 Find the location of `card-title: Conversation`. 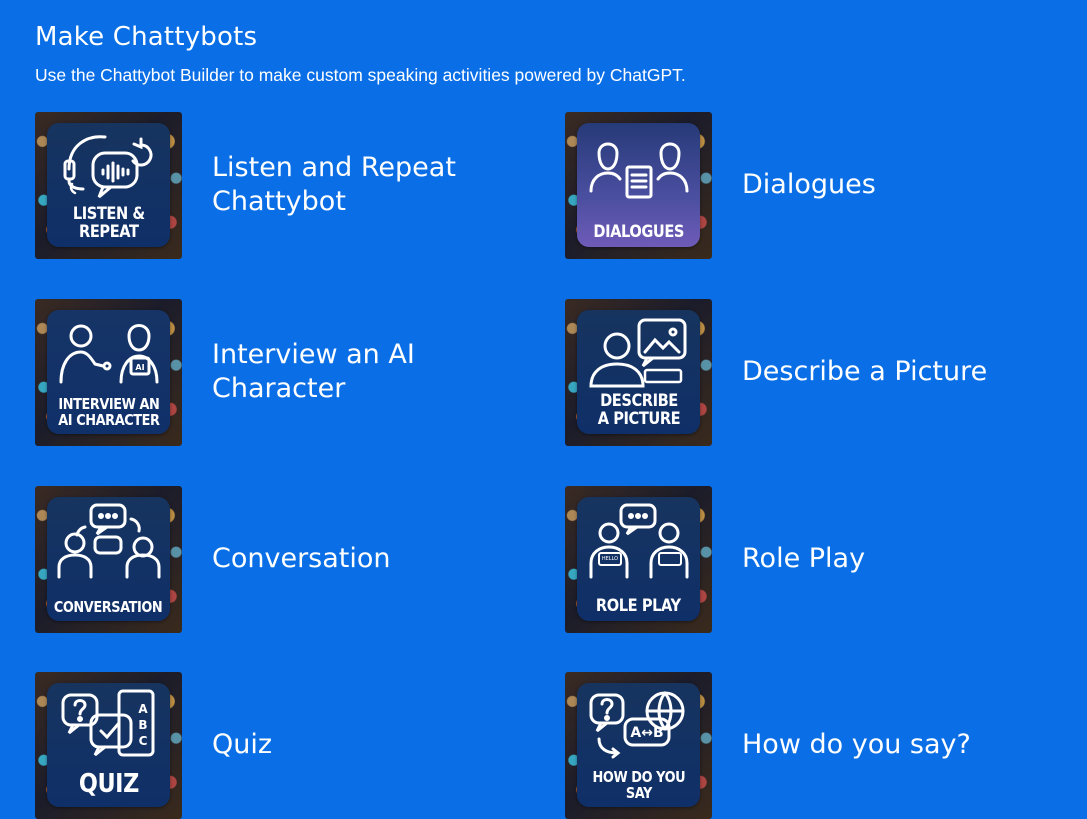

card-title: Conversation is located at coordinates (301, 559).